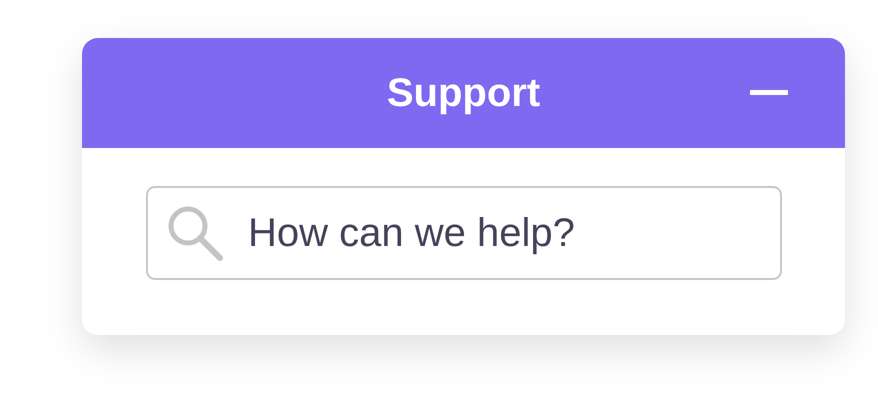 Image resolution: width=878 pixels, height=419 pixels. Describe the element at coordinates (463, 93) in the screenshot. I see `panel-title: Support` at that location.